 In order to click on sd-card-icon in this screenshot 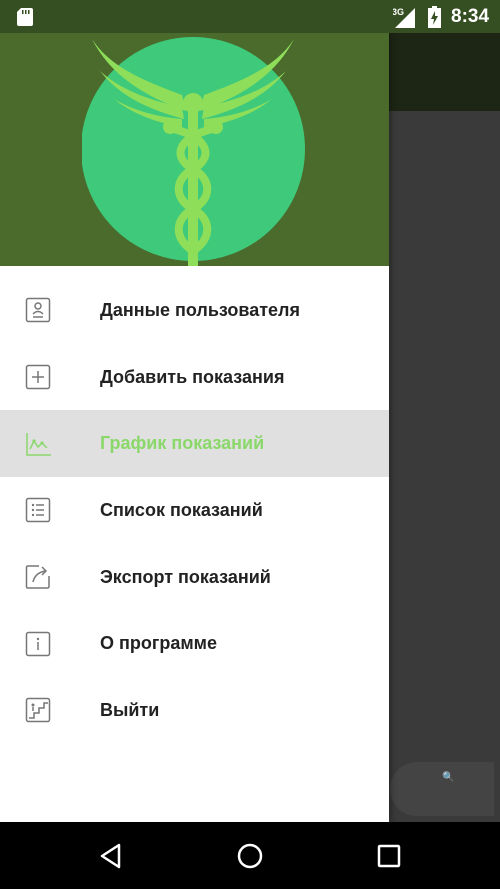, I will do `click(25, 17)`.